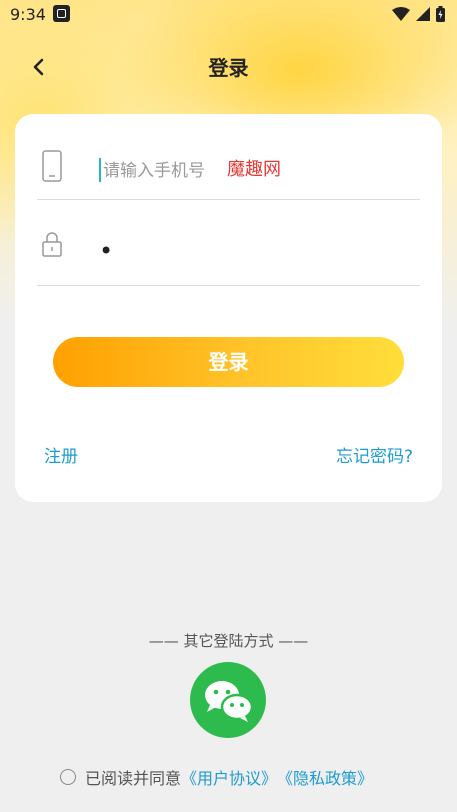 The image size is (457, 812). Describe the element at coordinates (229, 777) in the screenshot. I see `user-agreement-link: 《用户协议》` at that location.